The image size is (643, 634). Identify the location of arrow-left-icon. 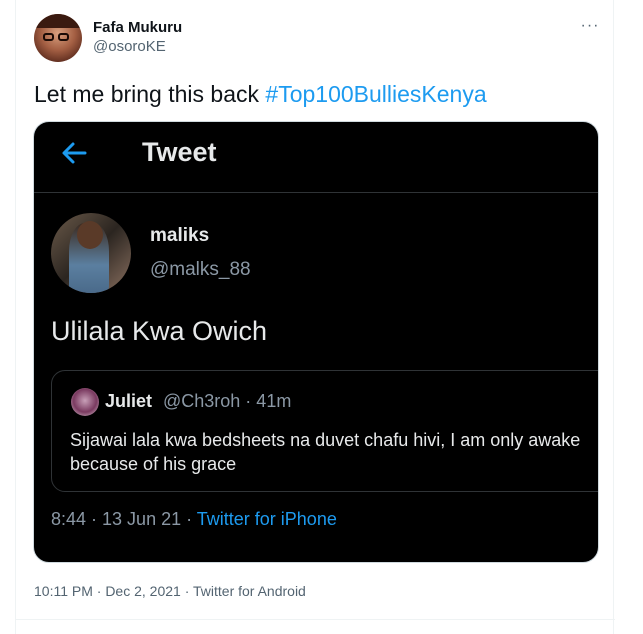
(74, 153).